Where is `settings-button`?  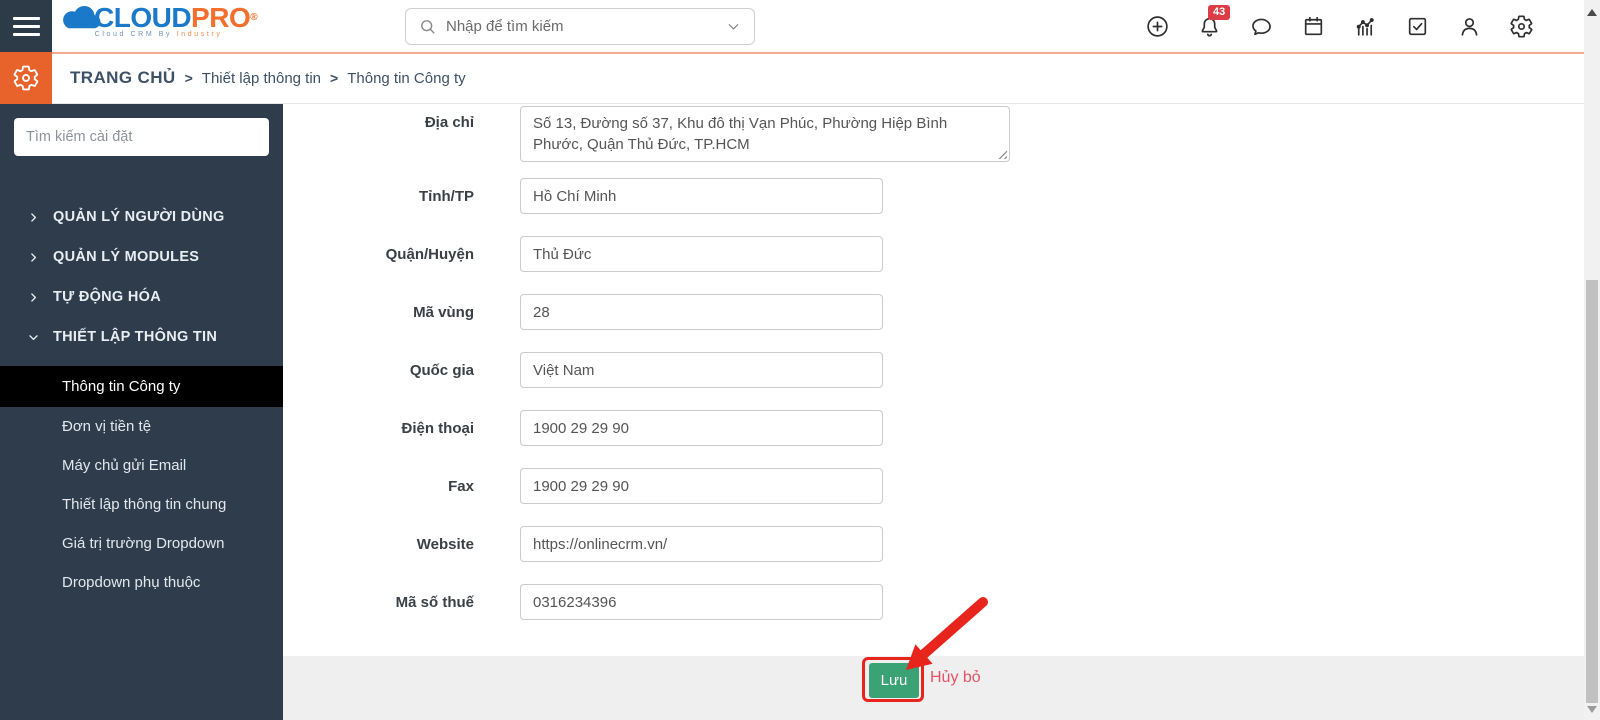 settings-button is located at coordinates (1521, 26).